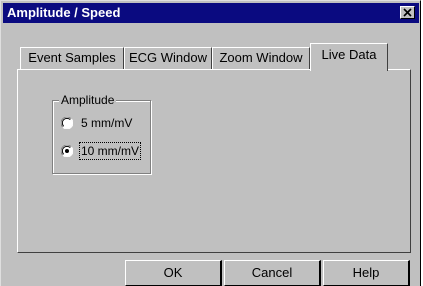 This screenshot has width=423, height=286. I want to click on help-button: Help, so click(366, 273).